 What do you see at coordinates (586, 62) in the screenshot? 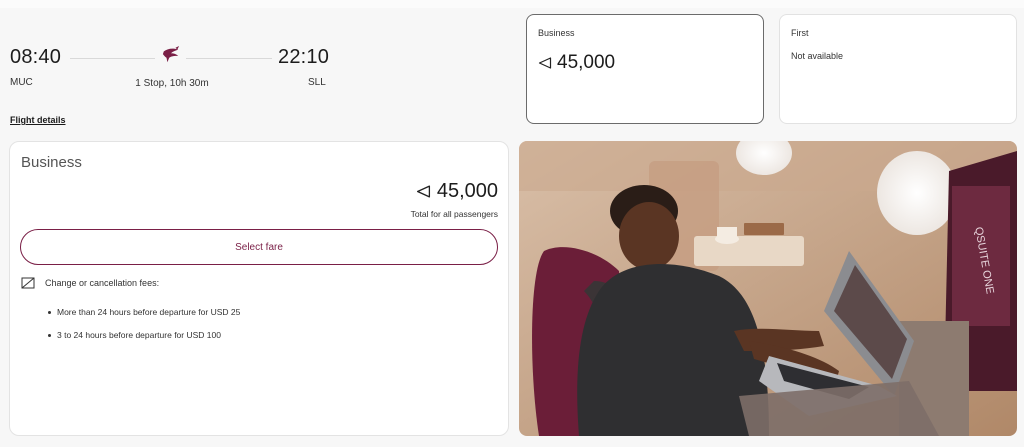
I see `cabin-price-value: 45,000` at bounding box center [586, 62].